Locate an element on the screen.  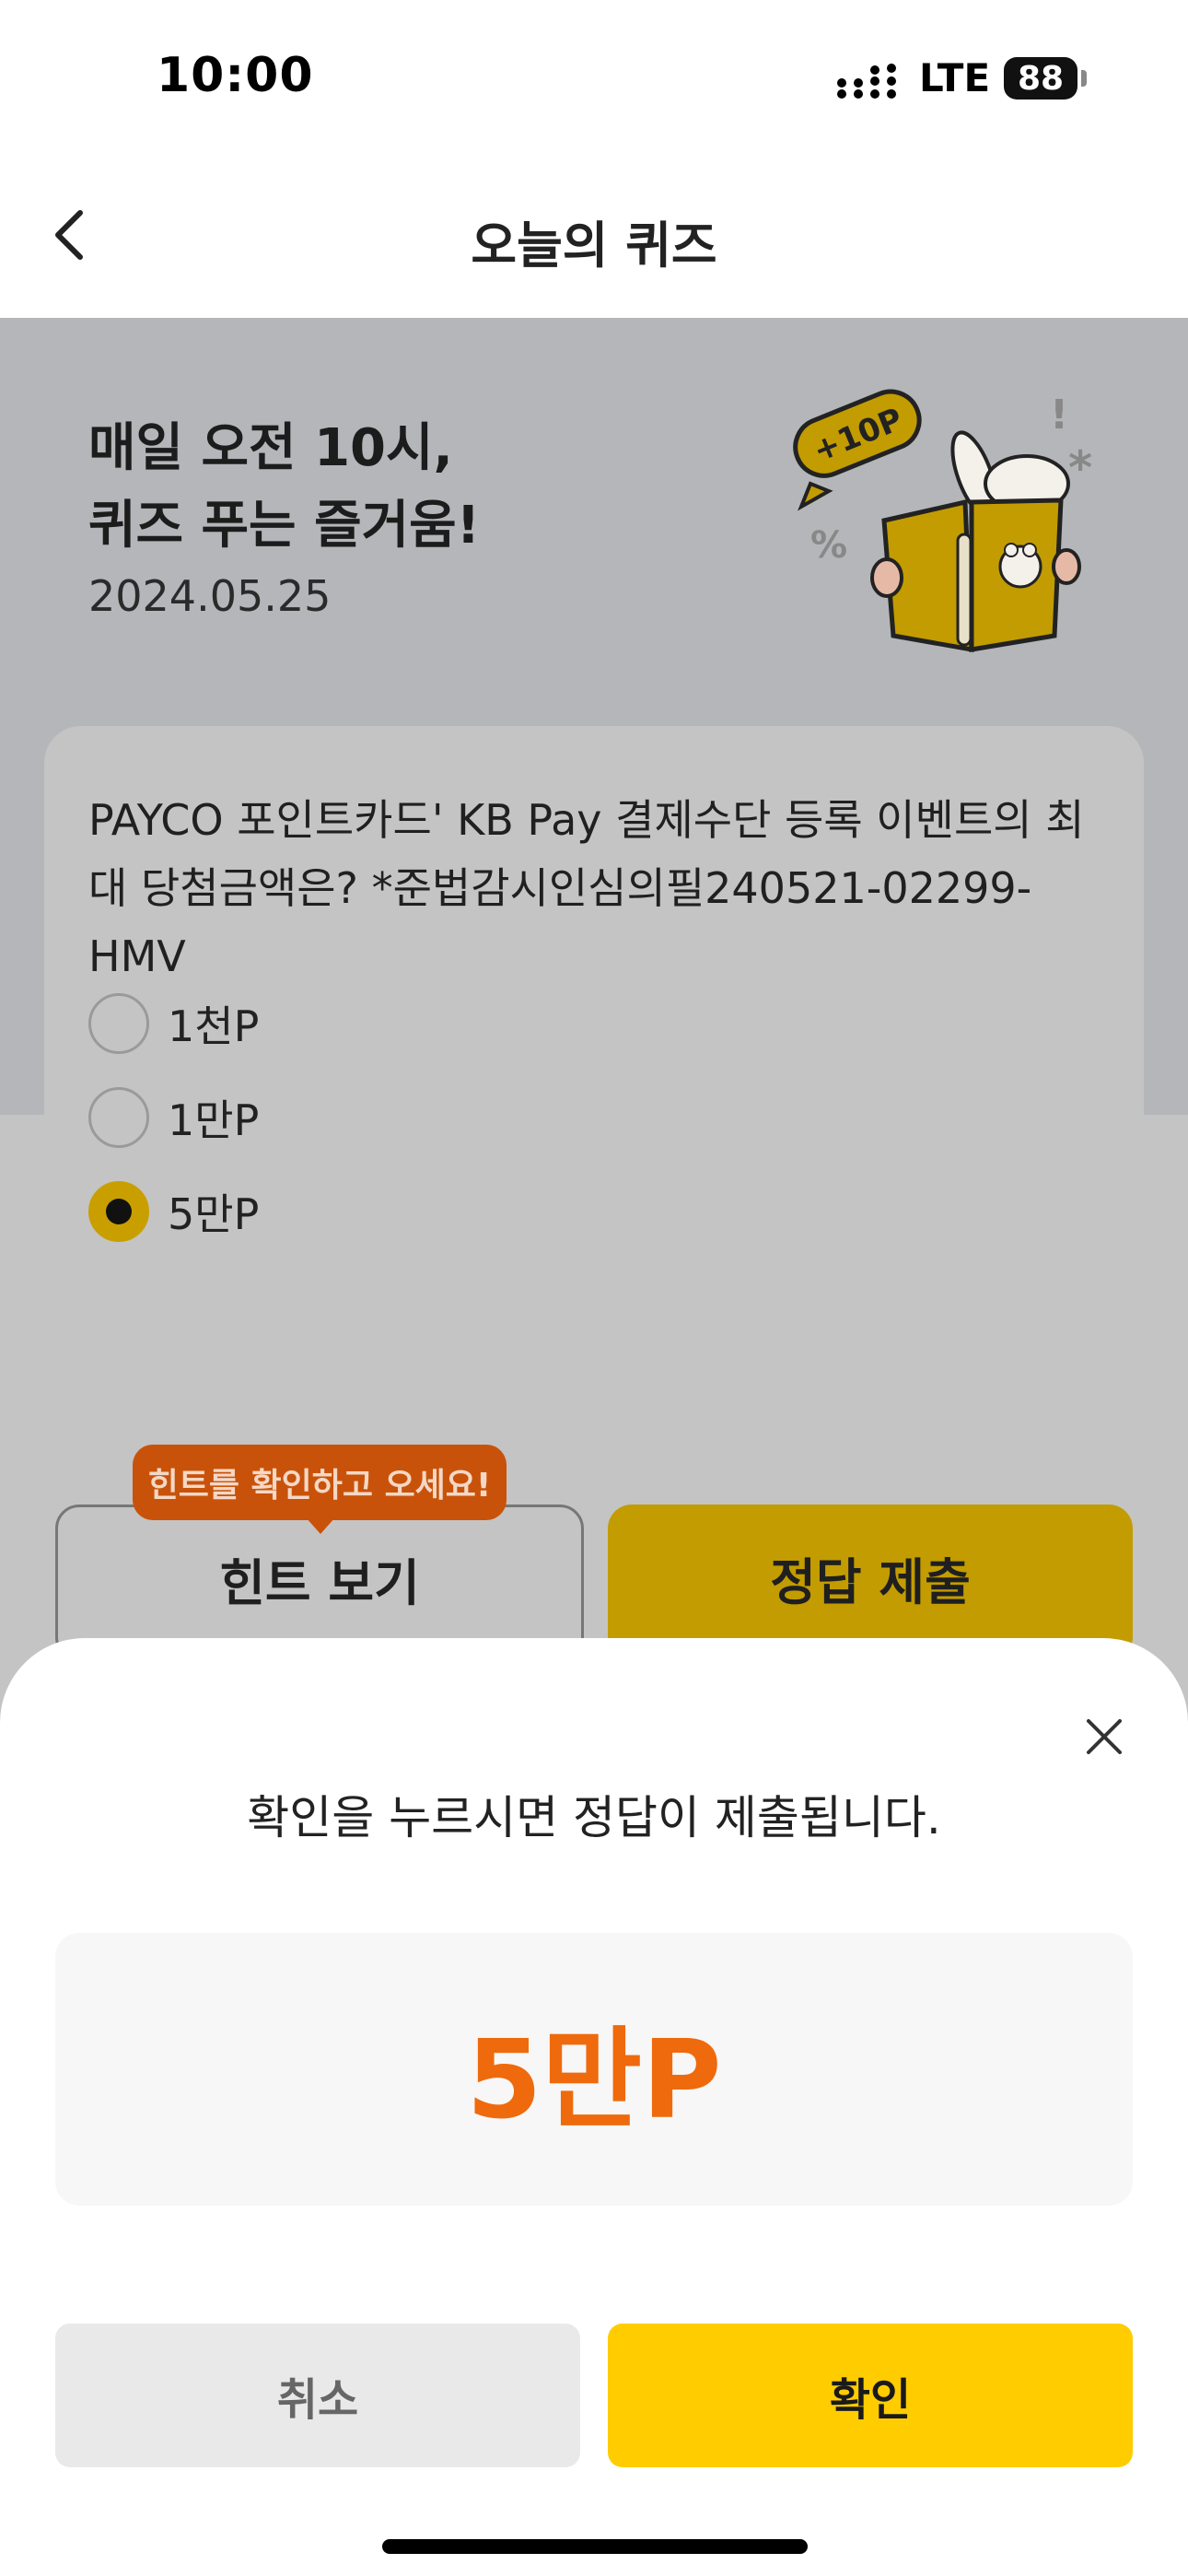
rabbit-reading-illustration: +10P ! * % is located at coordinates (942, 521).